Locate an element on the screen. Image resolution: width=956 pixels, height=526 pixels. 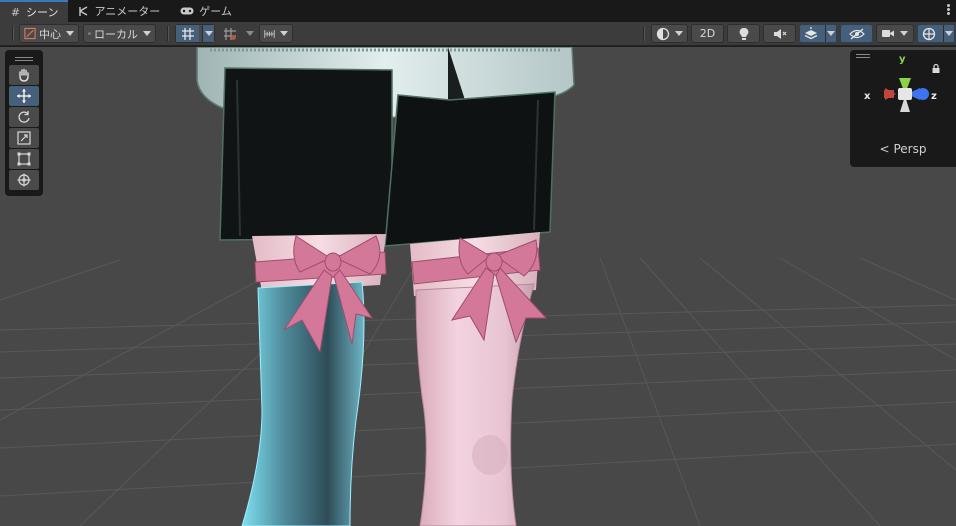
perspective-icon: < is located at coordinates (884, 149).